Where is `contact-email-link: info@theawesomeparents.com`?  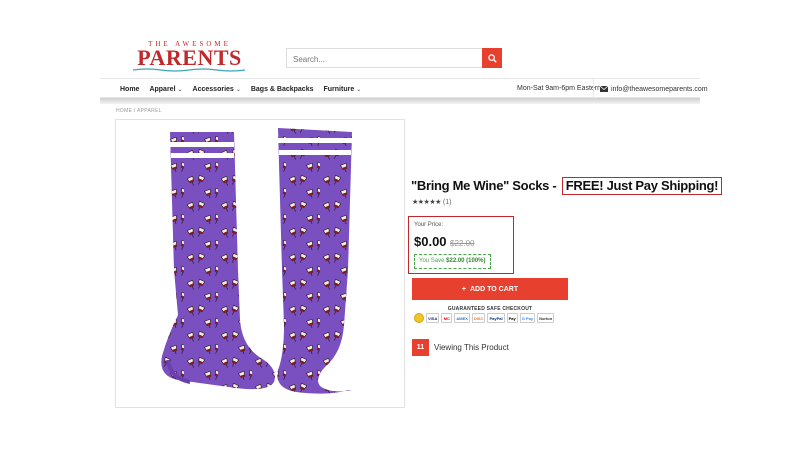 contact-email-link: info@theawesomeparents.com is located at coordinates (654, 89).